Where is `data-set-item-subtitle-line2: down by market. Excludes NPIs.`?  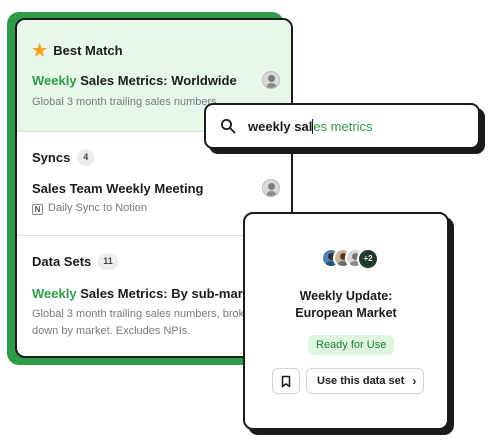
data-set-item-subtitle-line2: down by market. Excludes NPIs. is located at coordinates (111, 331).